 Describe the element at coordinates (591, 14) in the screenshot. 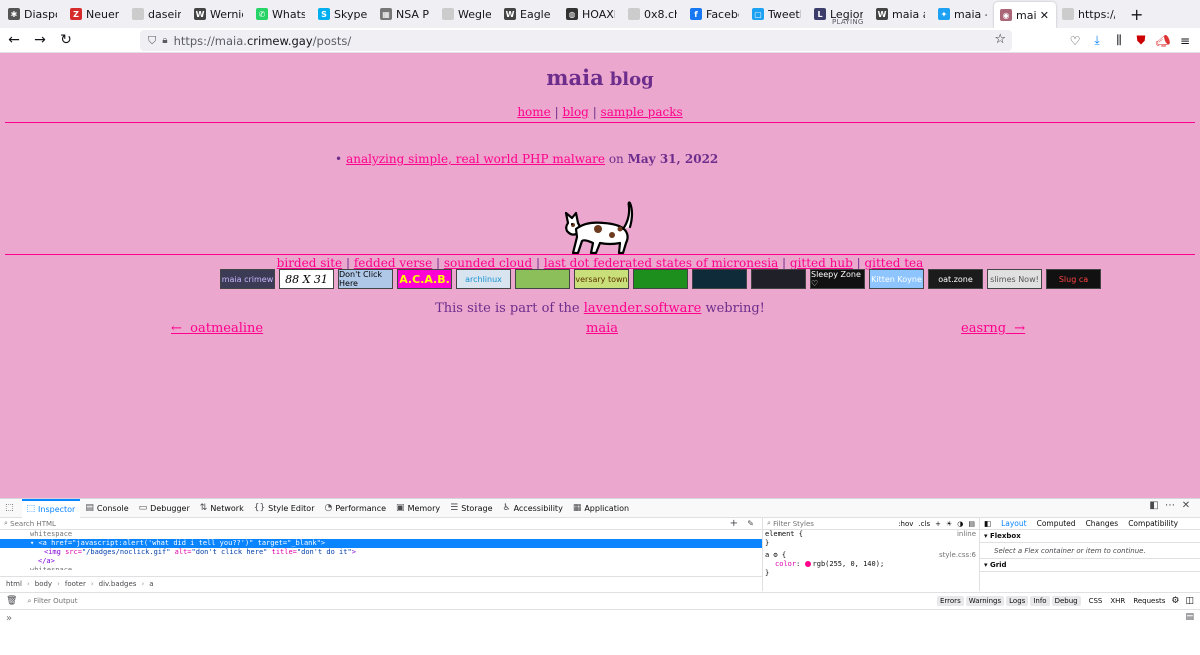

I see `browser-tab: ◍ HOAXILL` at that location.